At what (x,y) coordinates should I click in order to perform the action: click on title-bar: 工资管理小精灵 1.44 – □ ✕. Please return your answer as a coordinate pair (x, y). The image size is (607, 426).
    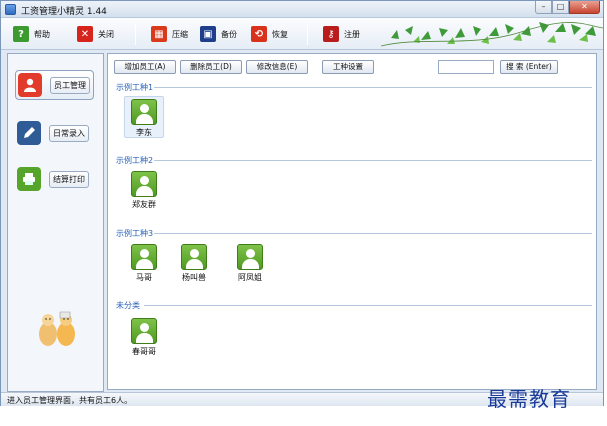
    Looking at the image, I should click on (302, 9).